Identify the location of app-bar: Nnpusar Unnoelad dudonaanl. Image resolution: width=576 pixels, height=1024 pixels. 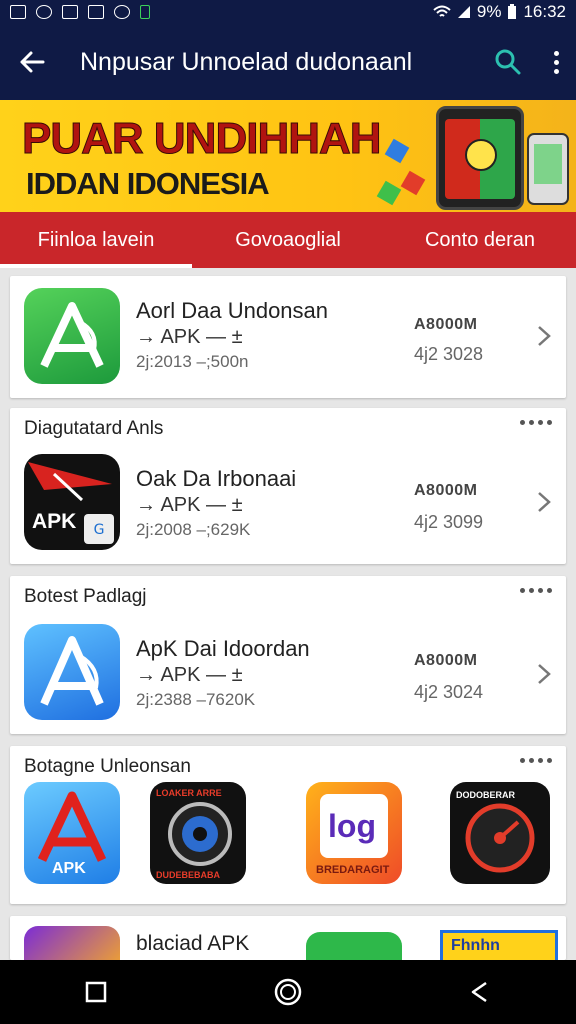
(288, 62).